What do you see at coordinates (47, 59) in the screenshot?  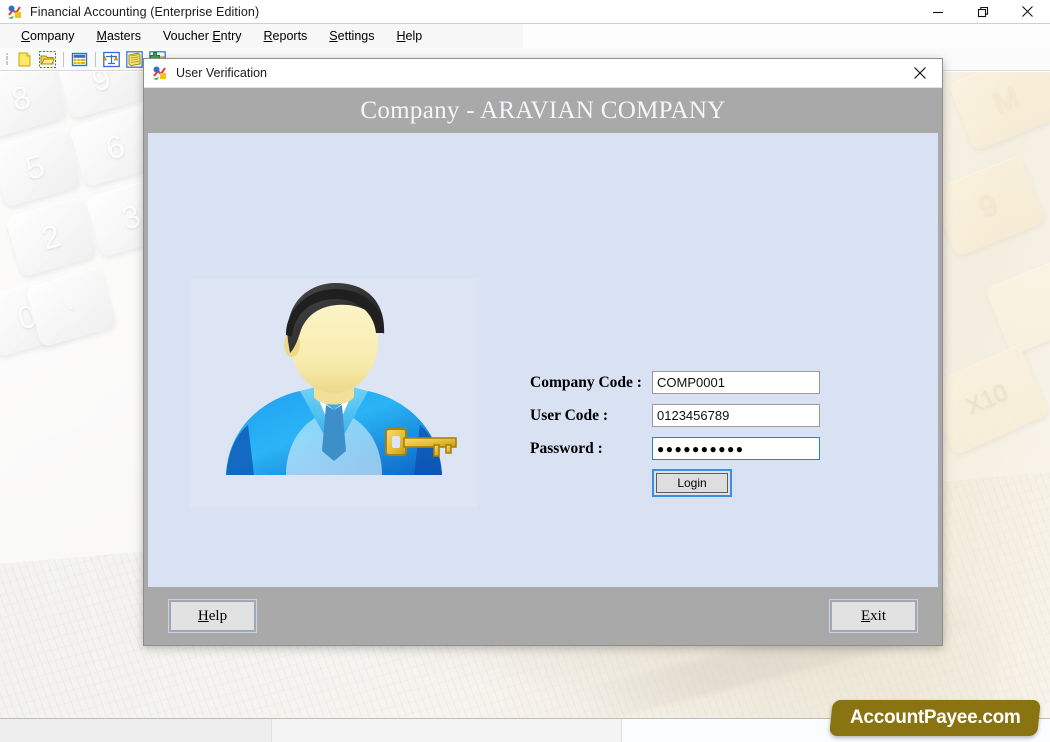 I see `open-folder-icon` at bounding box center [47, 59].